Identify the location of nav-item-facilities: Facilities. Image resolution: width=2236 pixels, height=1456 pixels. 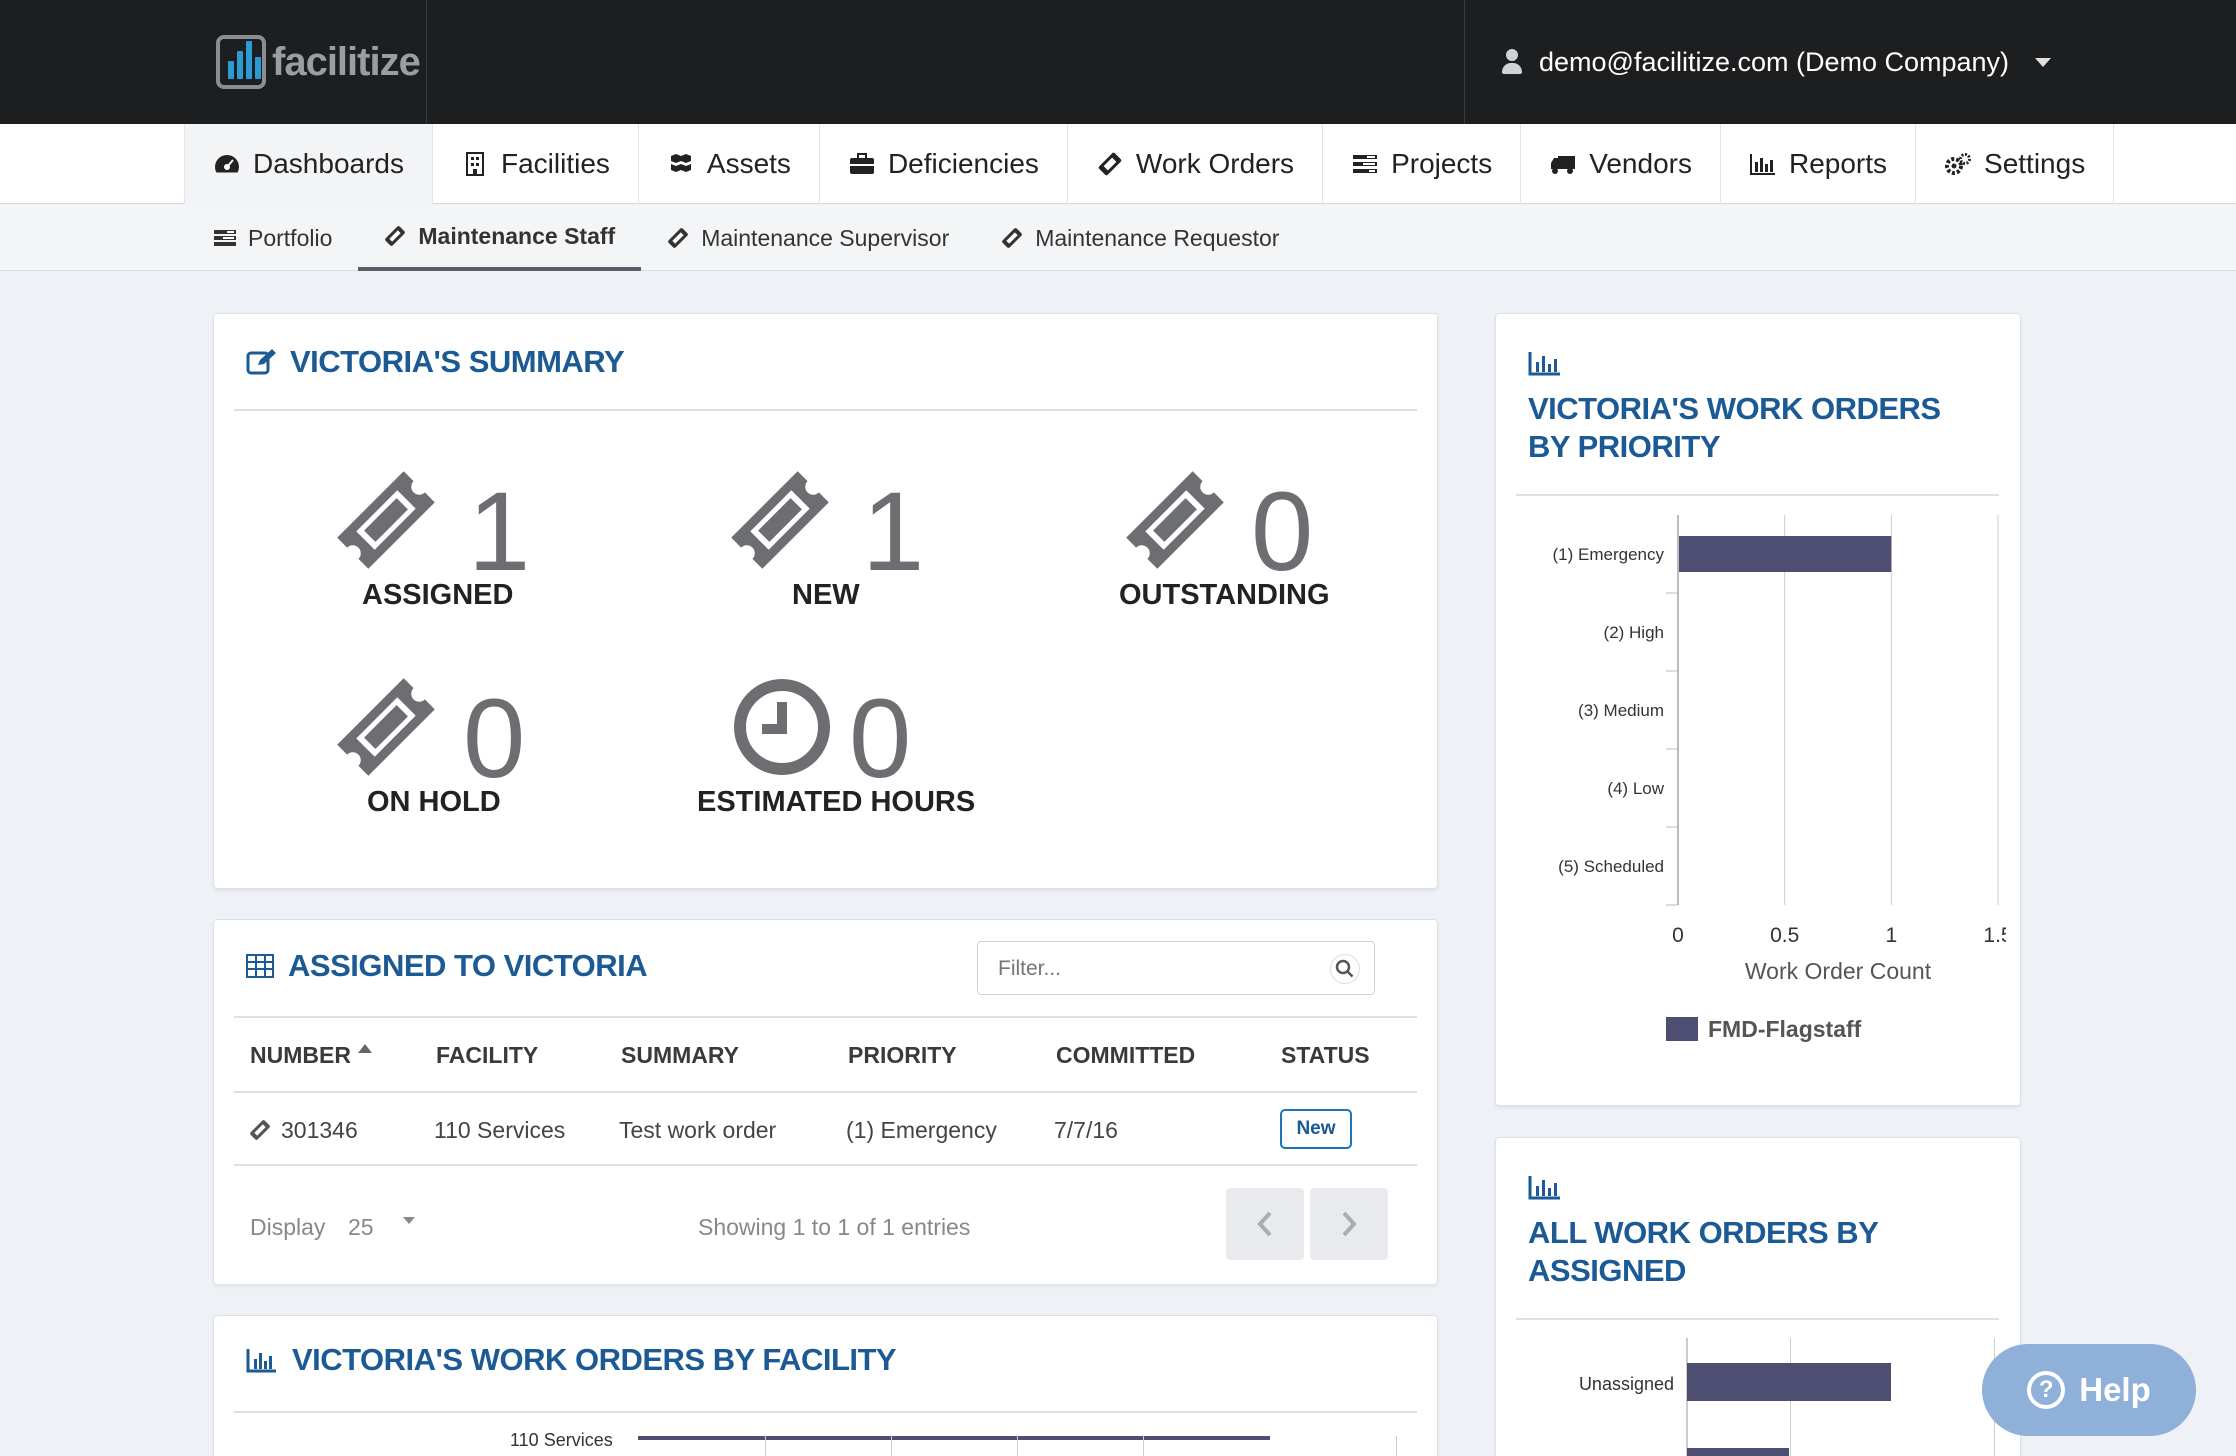
(536, 164).